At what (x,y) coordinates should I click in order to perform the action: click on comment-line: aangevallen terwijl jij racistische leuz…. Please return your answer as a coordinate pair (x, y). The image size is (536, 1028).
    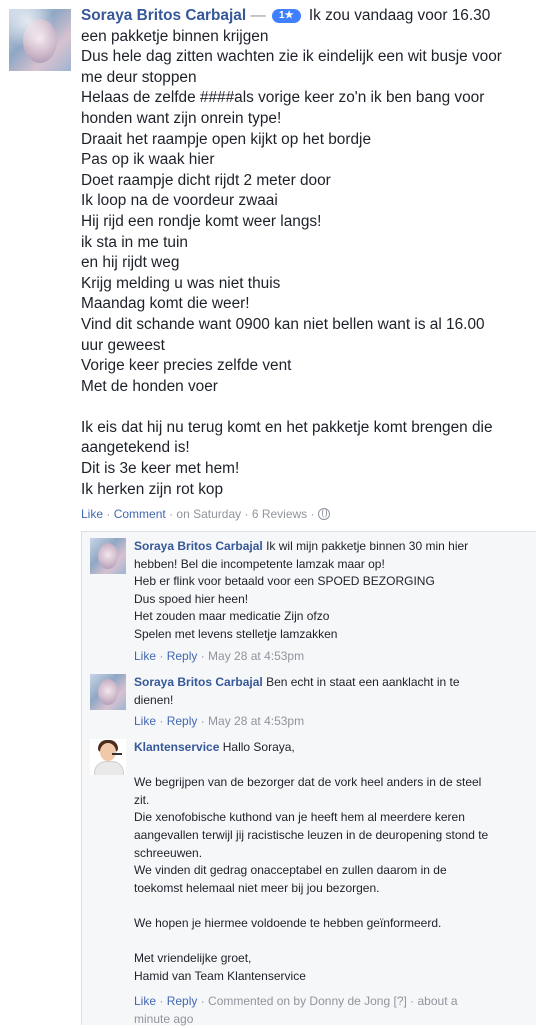
    Looking at the image, I should click on (311, 834).